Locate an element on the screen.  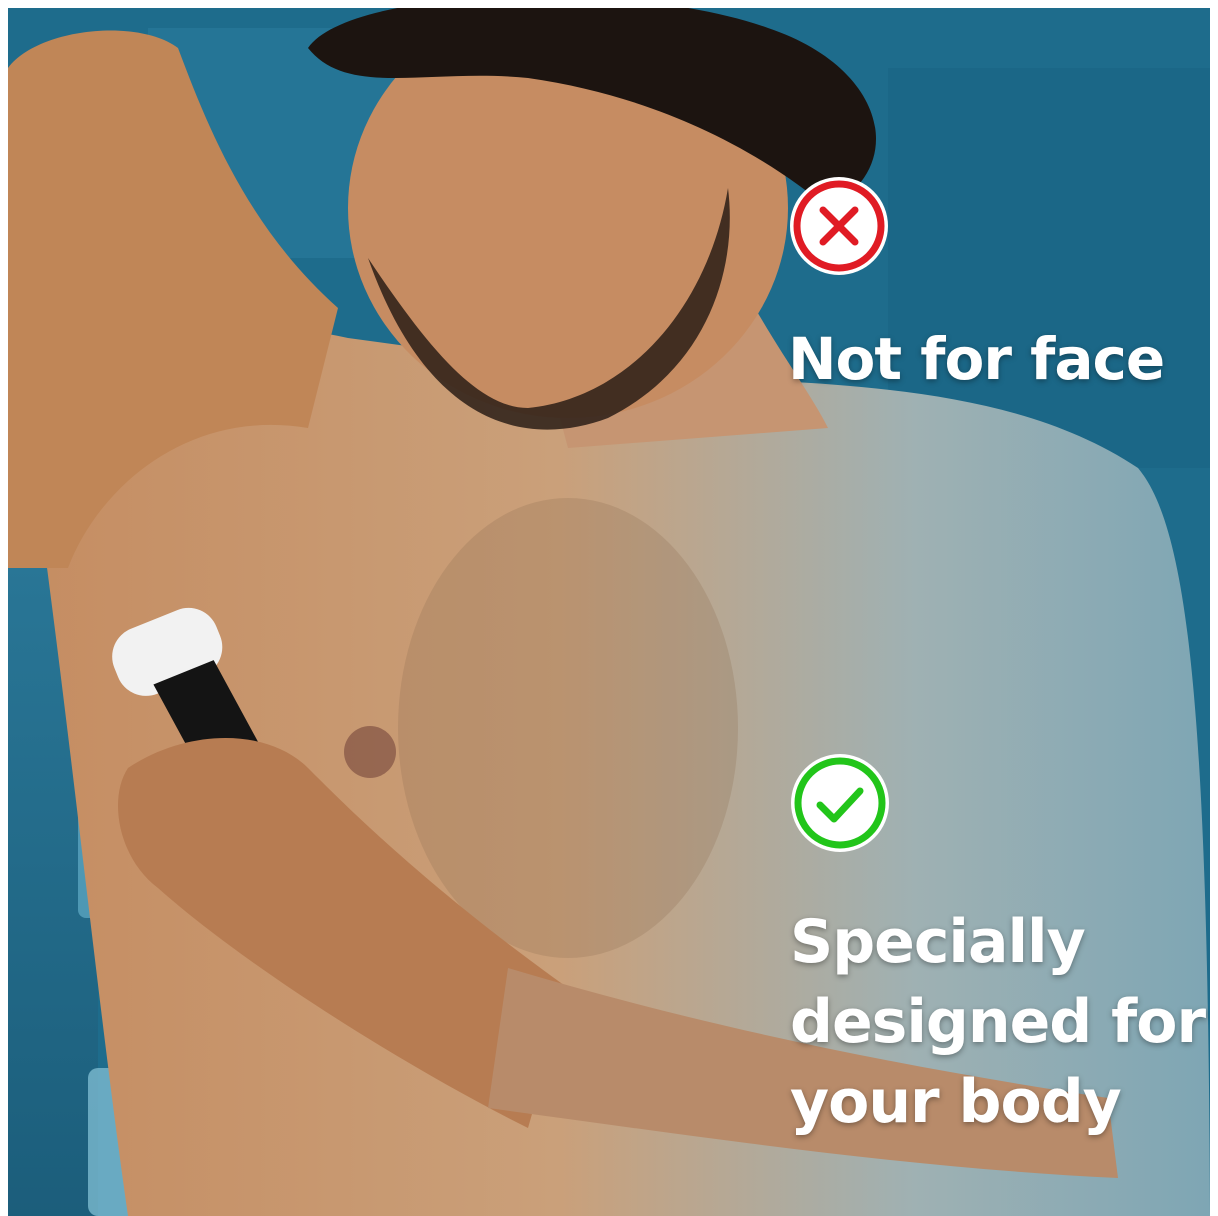
body-caption-line-2: designed for is located at coordinates (998, 1022).